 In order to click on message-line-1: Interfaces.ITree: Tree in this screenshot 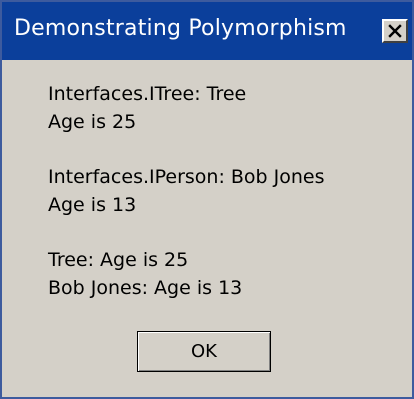, I will do `click(147, 94)`.